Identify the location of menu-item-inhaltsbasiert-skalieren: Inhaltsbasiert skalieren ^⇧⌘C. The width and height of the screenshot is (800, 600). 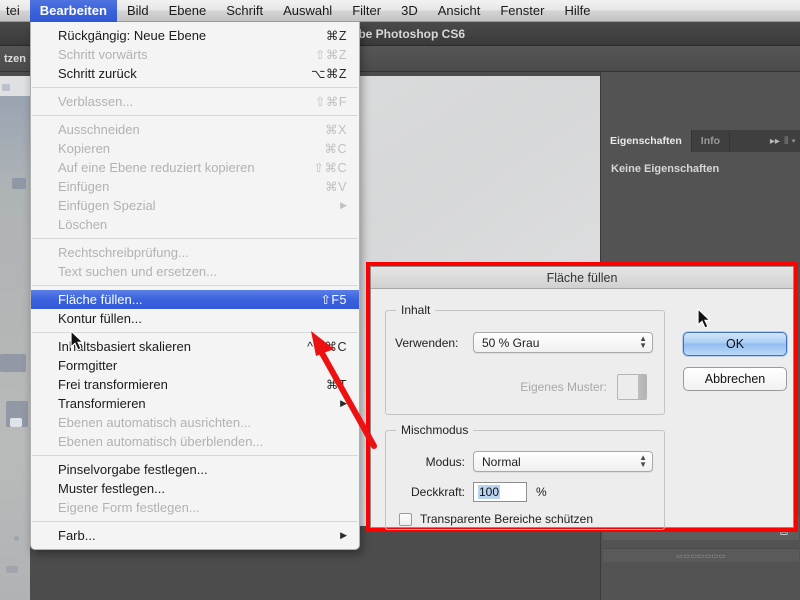
(195, 346).